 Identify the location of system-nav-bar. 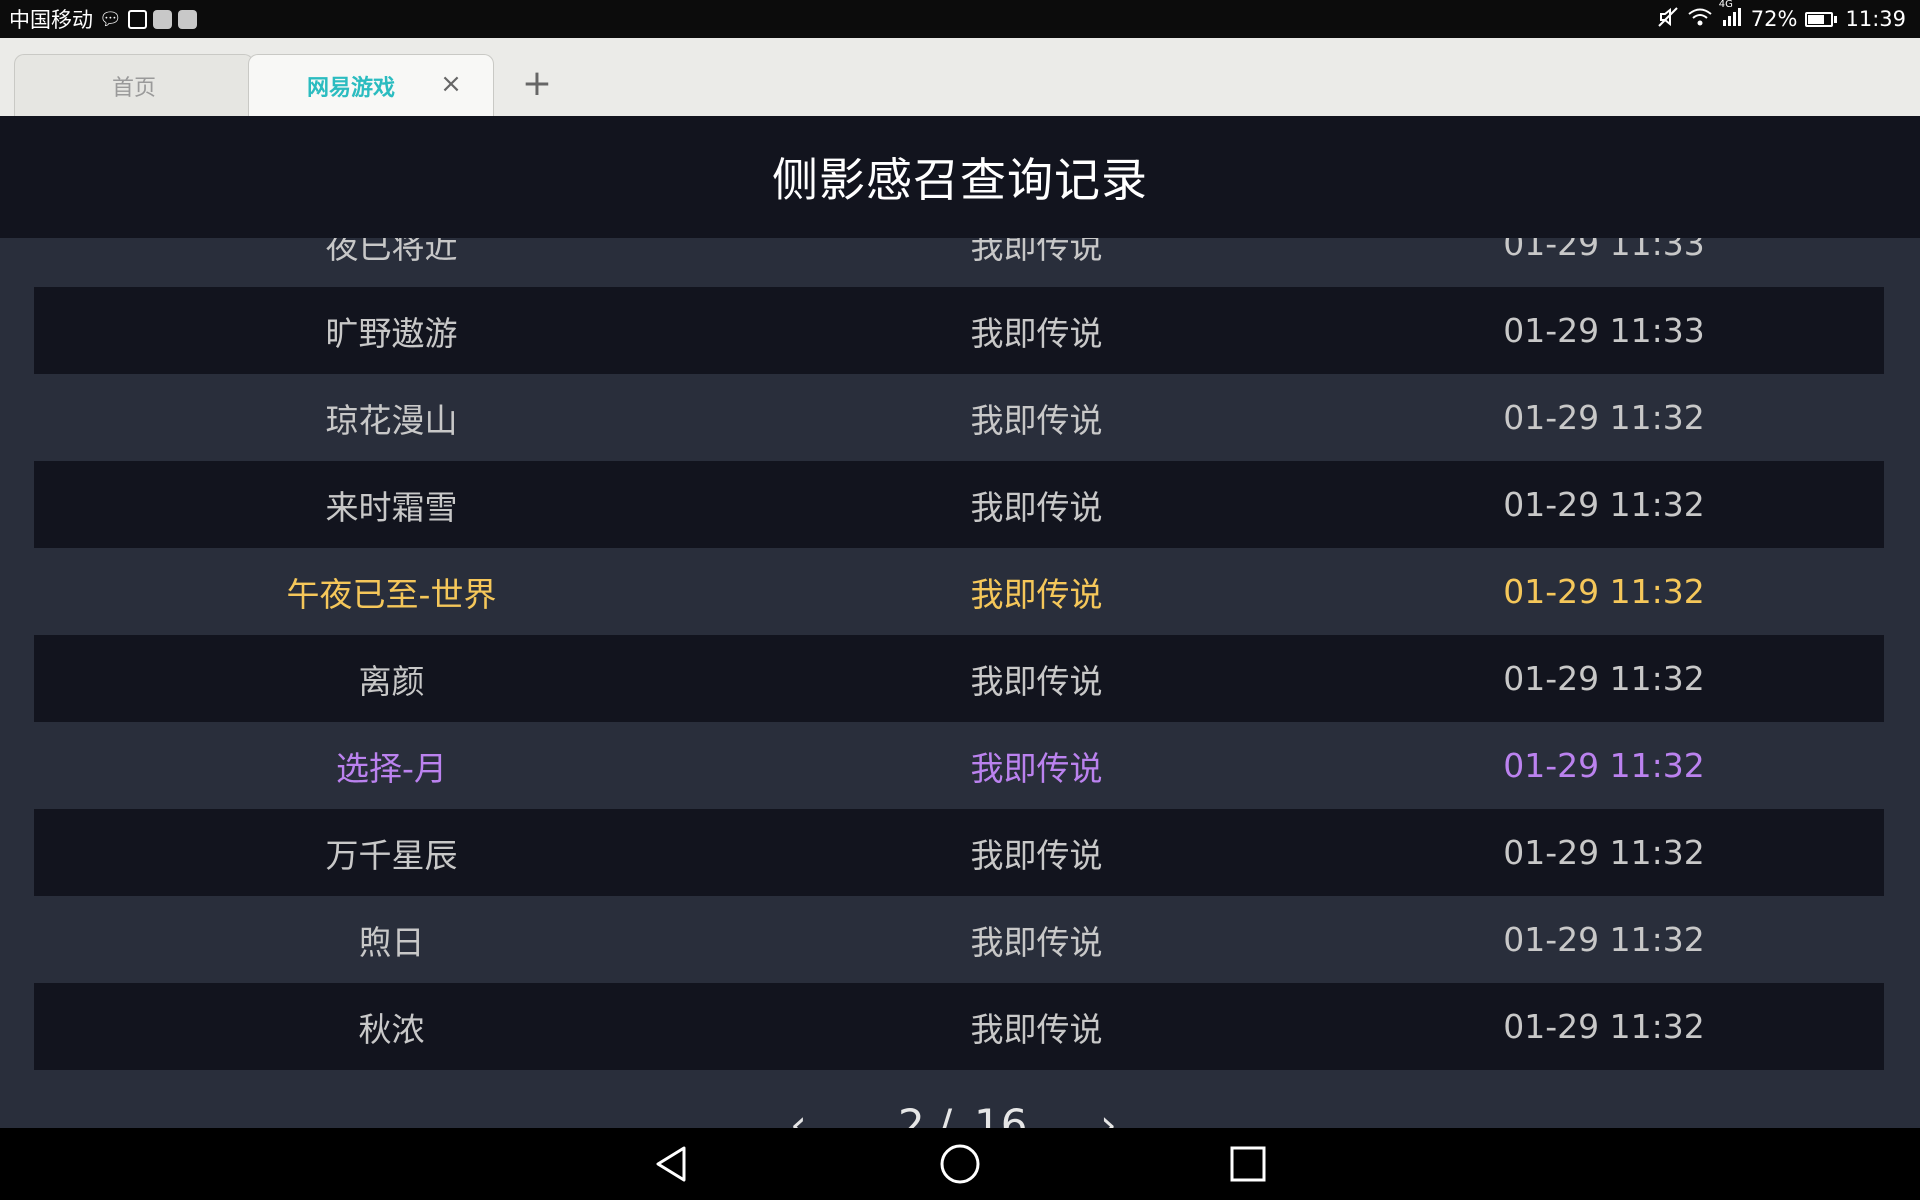
(960, 1164).